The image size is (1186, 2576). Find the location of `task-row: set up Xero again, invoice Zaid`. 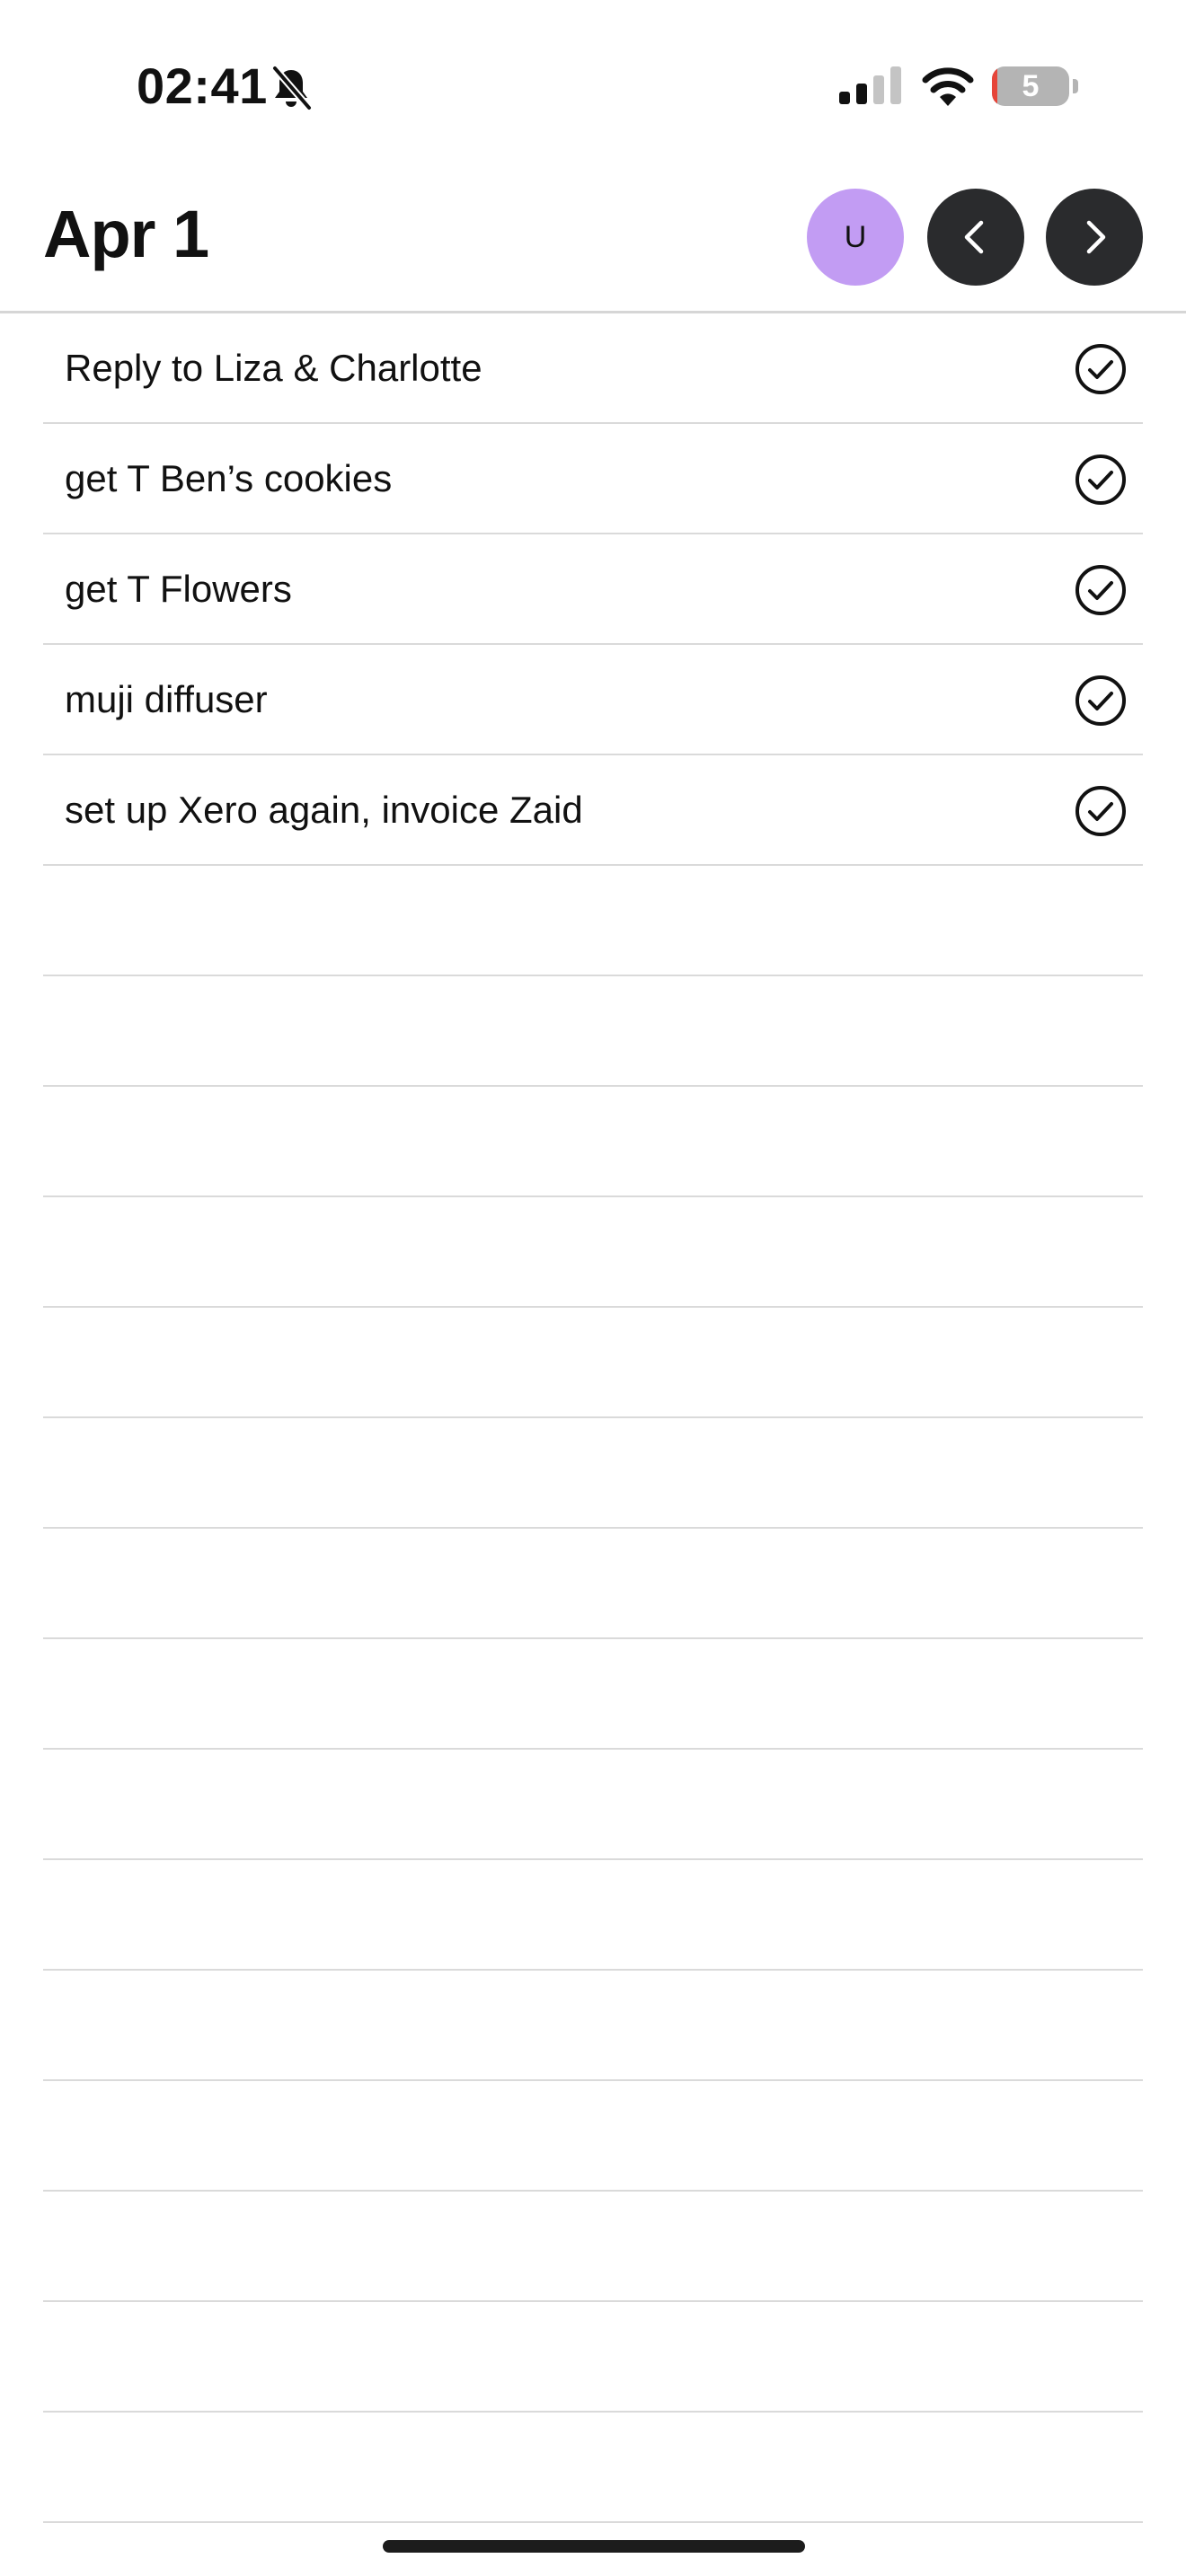

task-row: set up Xero again, invoice Zaid is located at coordinates (593, 810).